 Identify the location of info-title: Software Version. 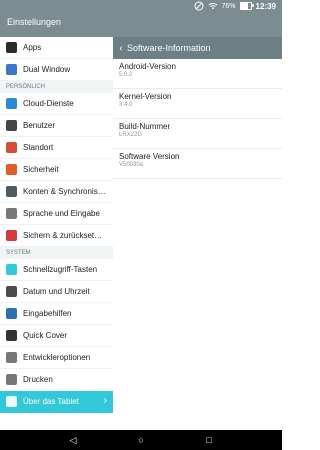
(149, 156).